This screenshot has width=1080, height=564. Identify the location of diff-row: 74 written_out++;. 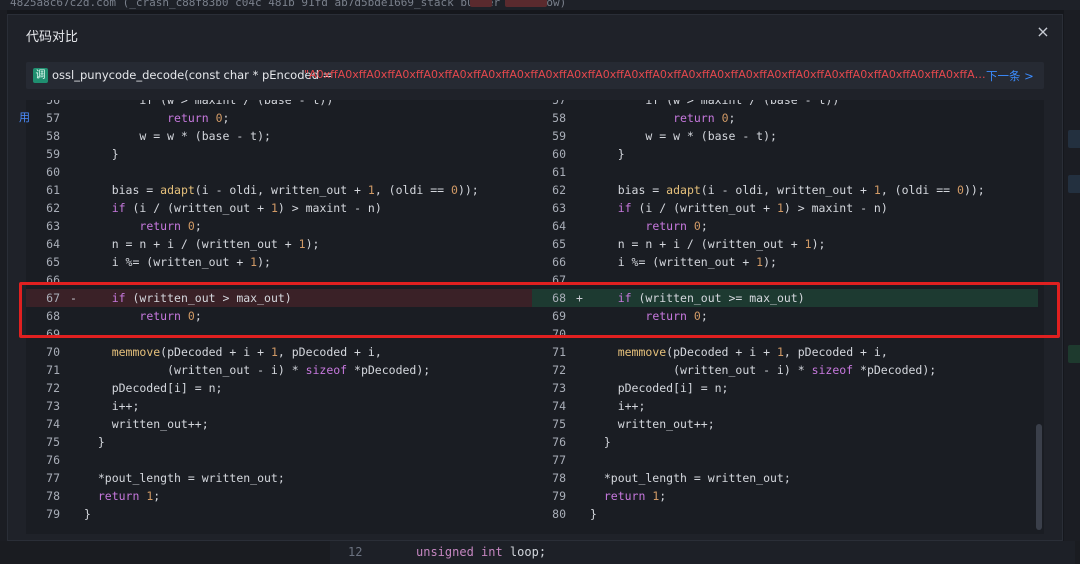
(279, 424).